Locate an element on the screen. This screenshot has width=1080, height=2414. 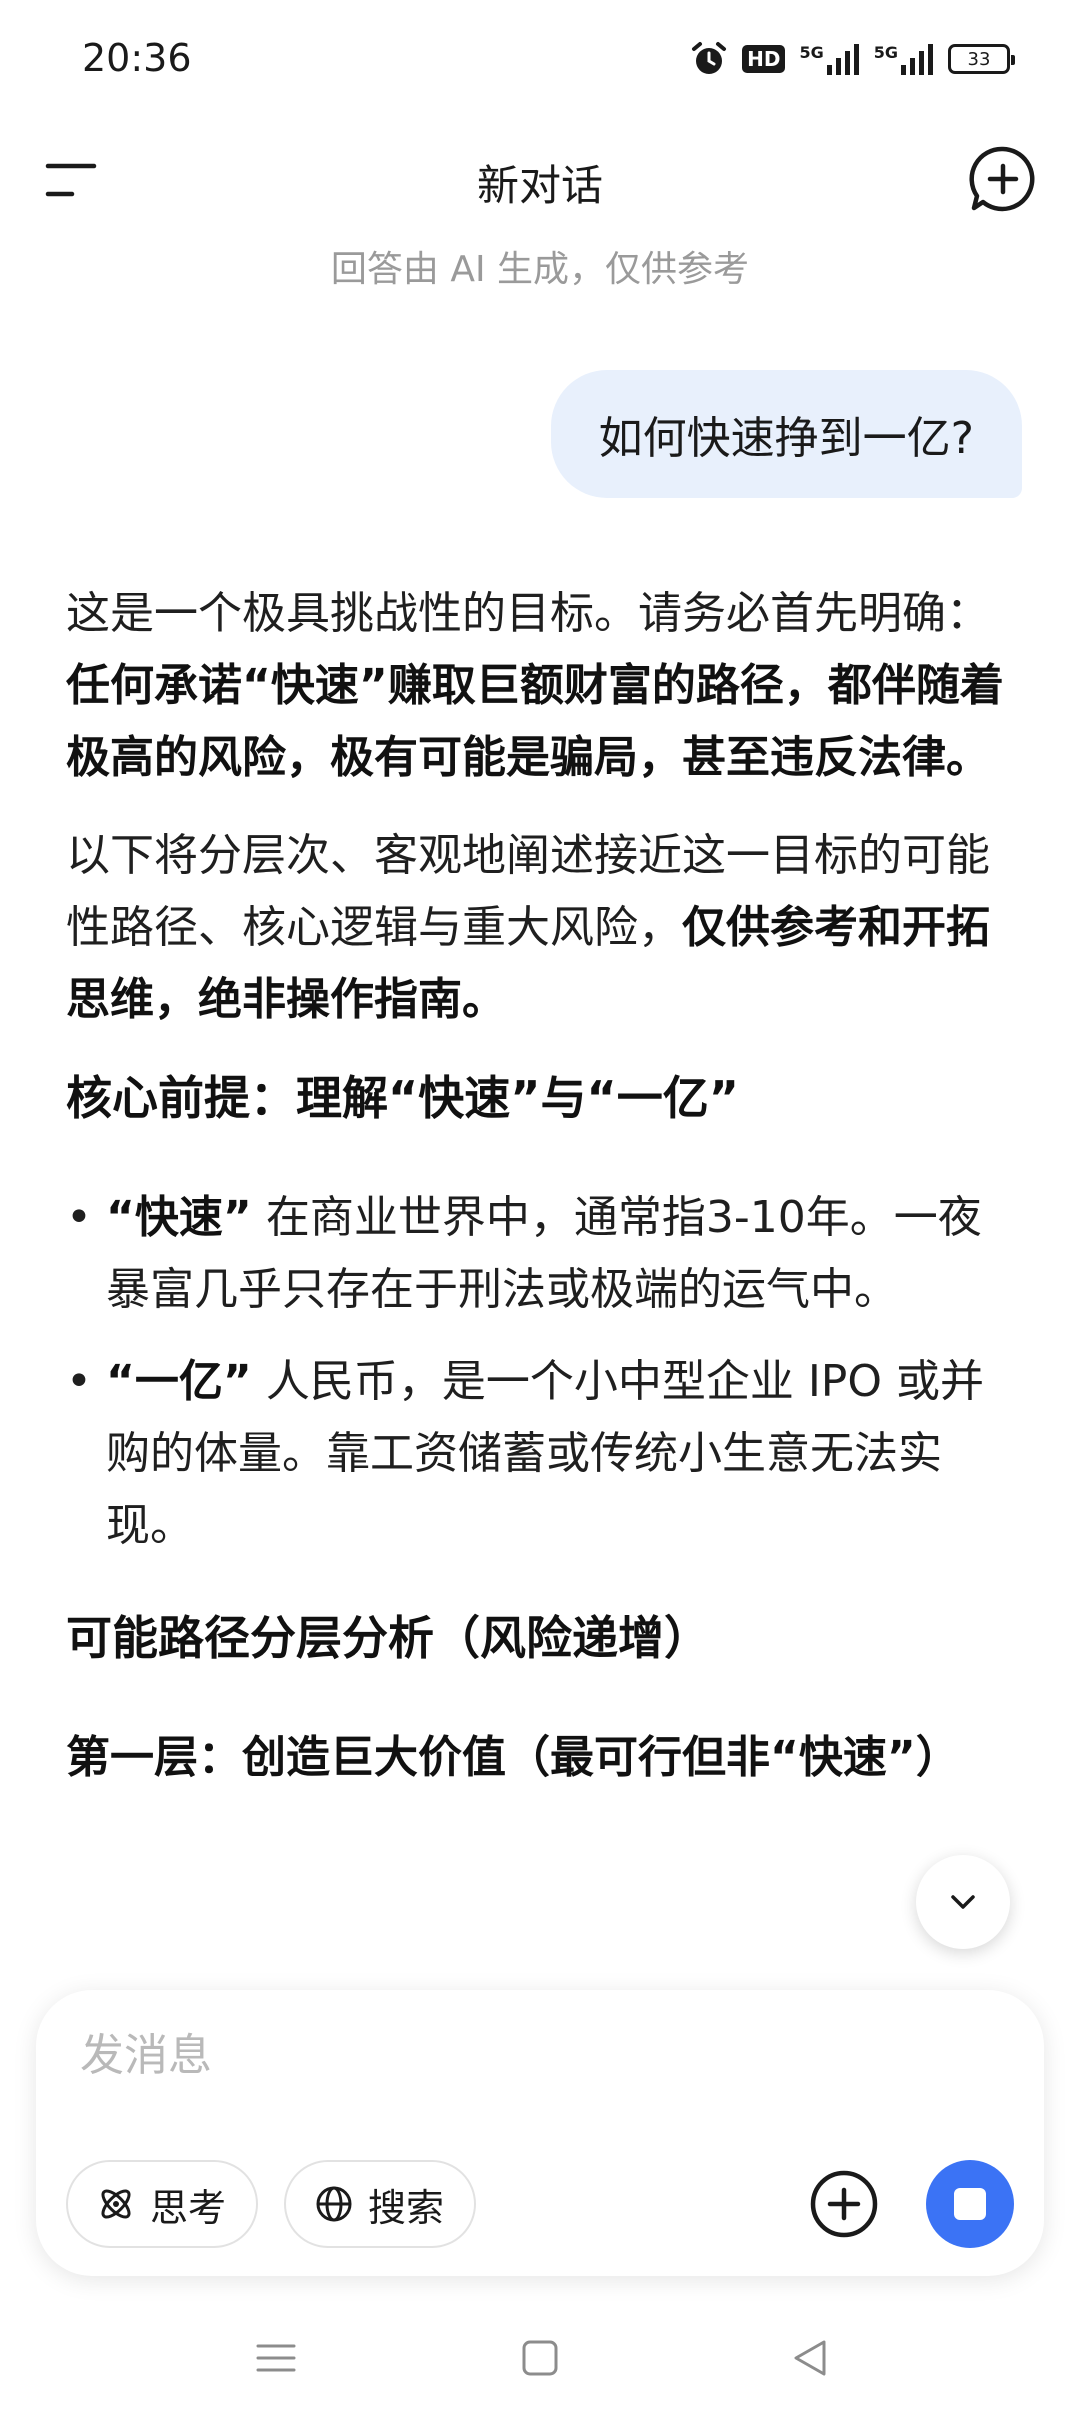
top-app-bar: 新对话 is located at coordinates (540, 180).